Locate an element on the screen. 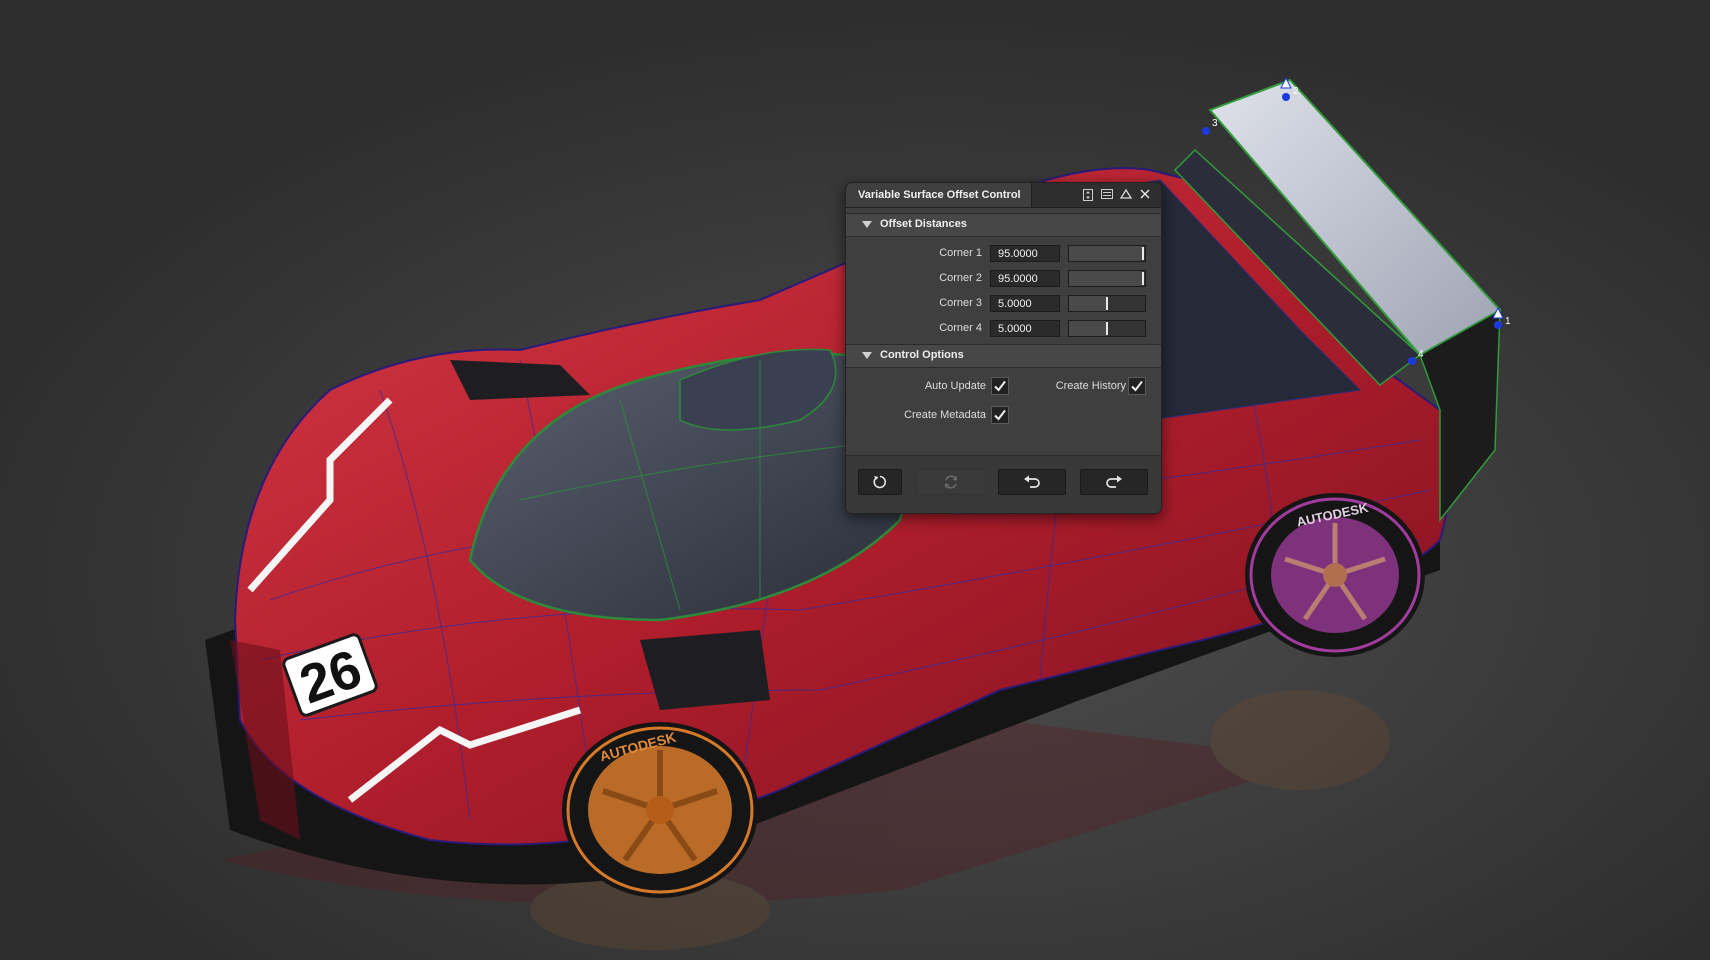 Image resolution: width=1710 pixels, height=960 pixels. control-options-header: Control Options is located at coordinates (1003, 356).